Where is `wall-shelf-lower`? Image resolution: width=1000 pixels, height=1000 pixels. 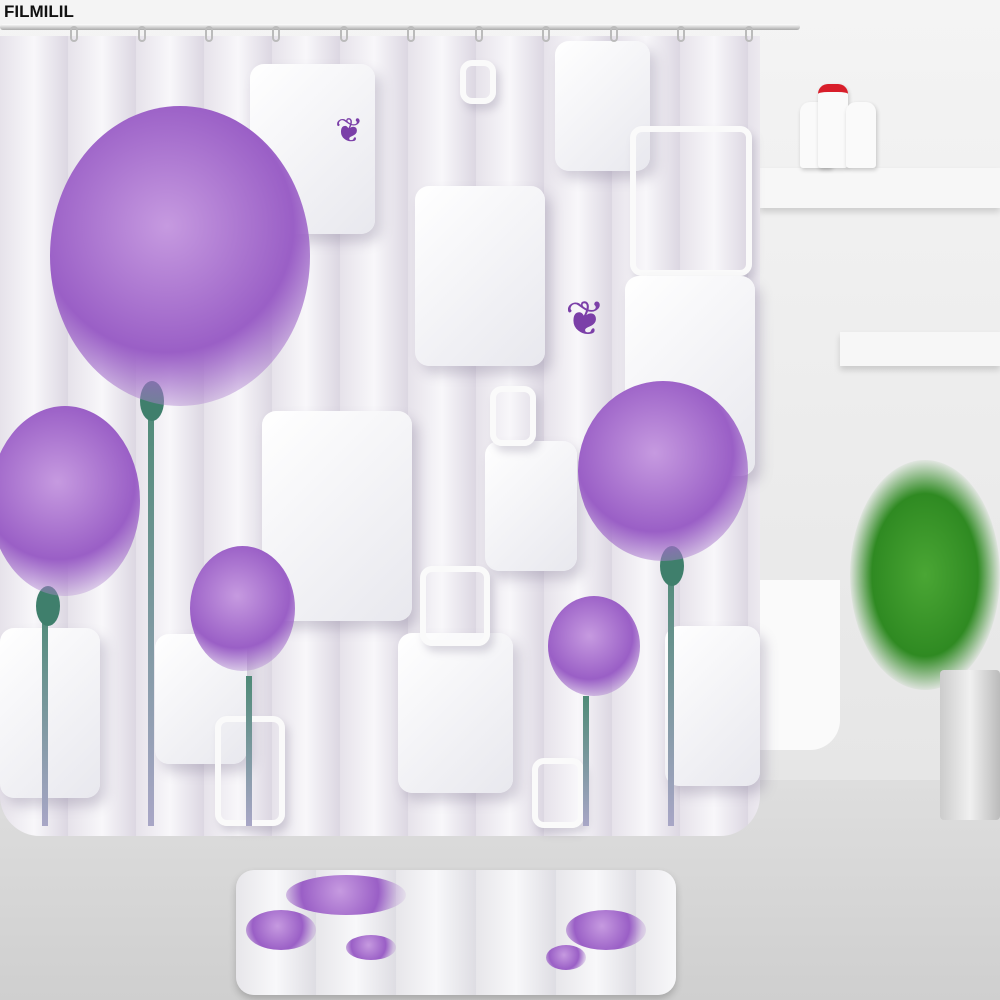
wall-shelf-lower is located at coordinates (920, 349).